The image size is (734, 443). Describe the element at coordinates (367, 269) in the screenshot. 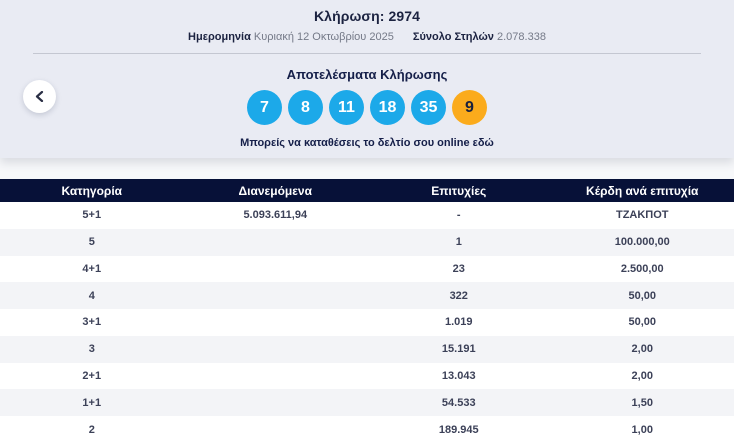

I see `table-row: 4+1 23 2.500,00` at that location.